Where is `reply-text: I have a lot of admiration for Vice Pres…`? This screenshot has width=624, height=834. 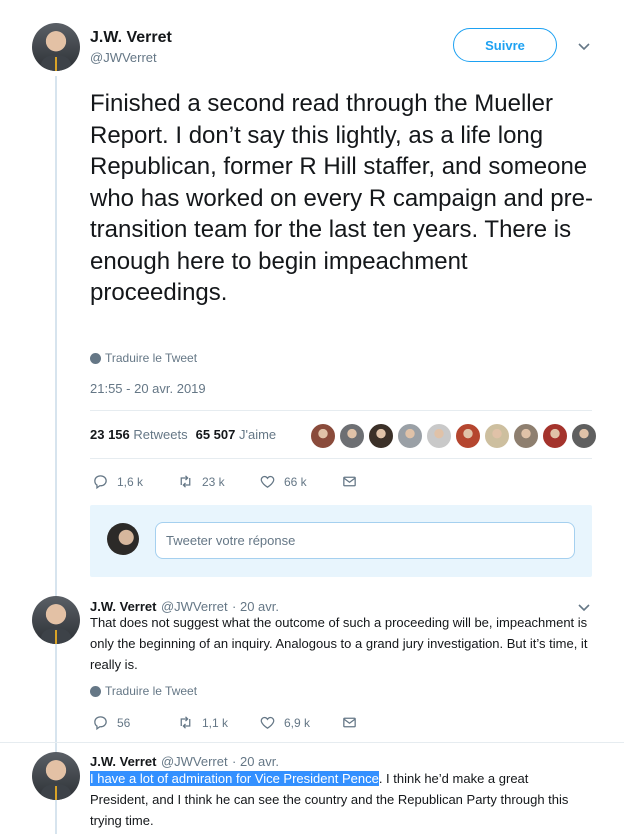 reply-text: I have a lot of admiration for Vice Pres… is located at coordinates (329, 799).